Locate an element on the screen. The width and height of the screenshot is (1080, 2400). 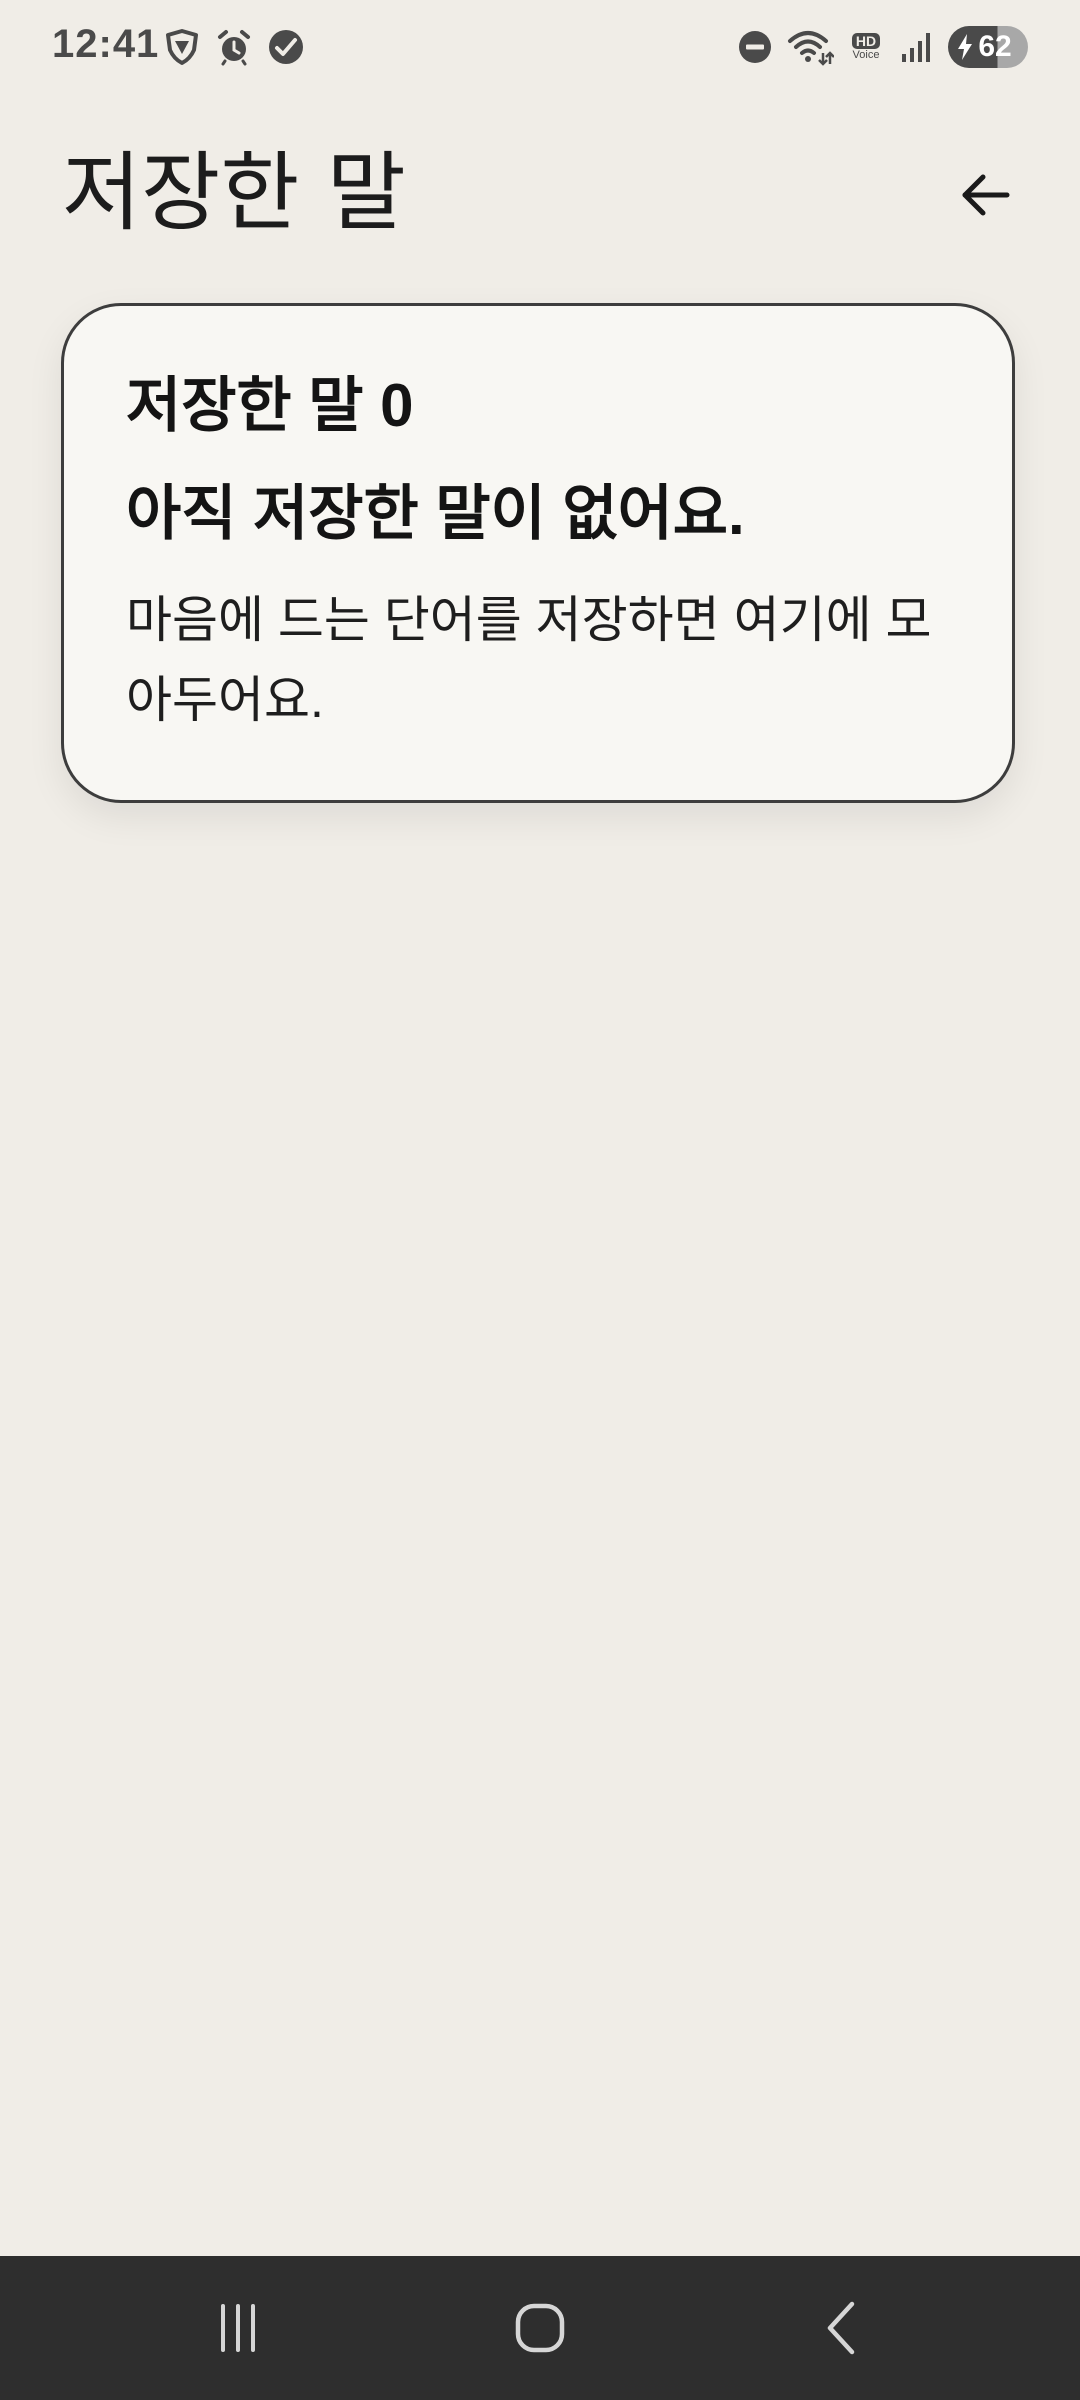
back-icon is located at coordinates (841, 2328).